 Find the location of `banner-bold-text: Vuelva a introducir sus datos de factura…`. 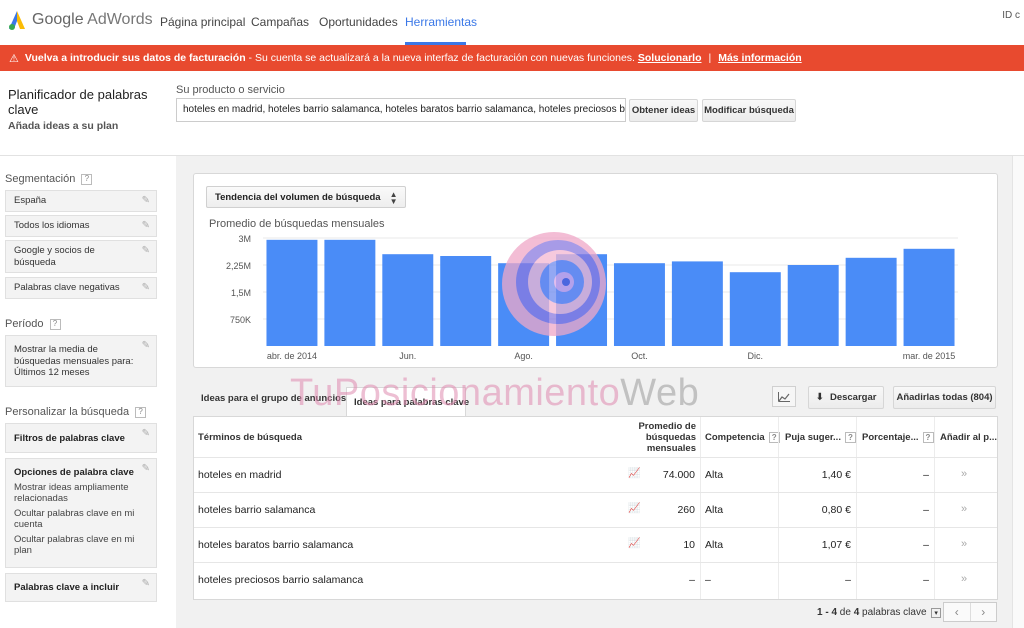

banner-bold-text: Vuelva a introducir sus datos de factura… is located at coordinates (135, 58).